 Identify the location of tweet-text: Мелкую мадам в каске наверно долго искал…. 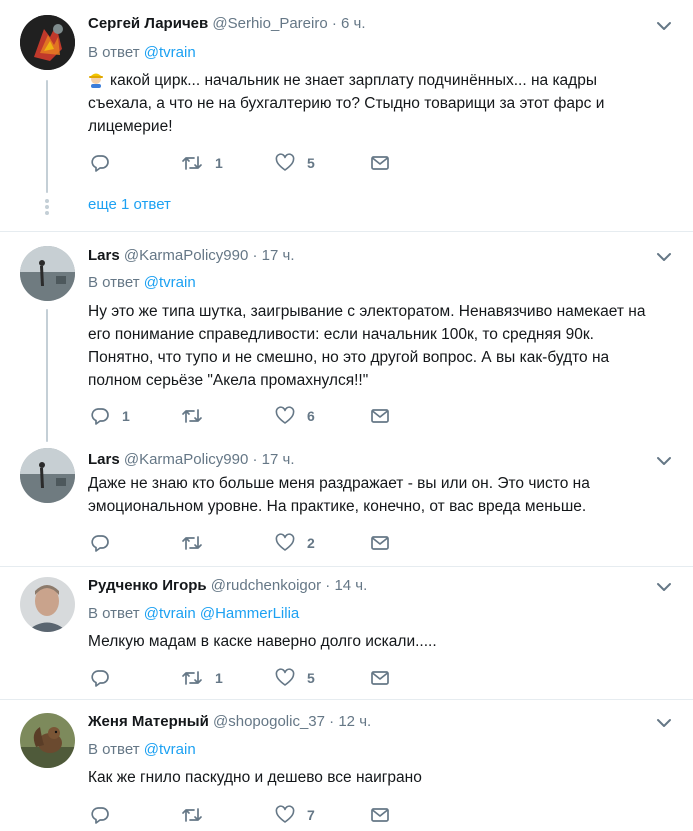
(379, 641).